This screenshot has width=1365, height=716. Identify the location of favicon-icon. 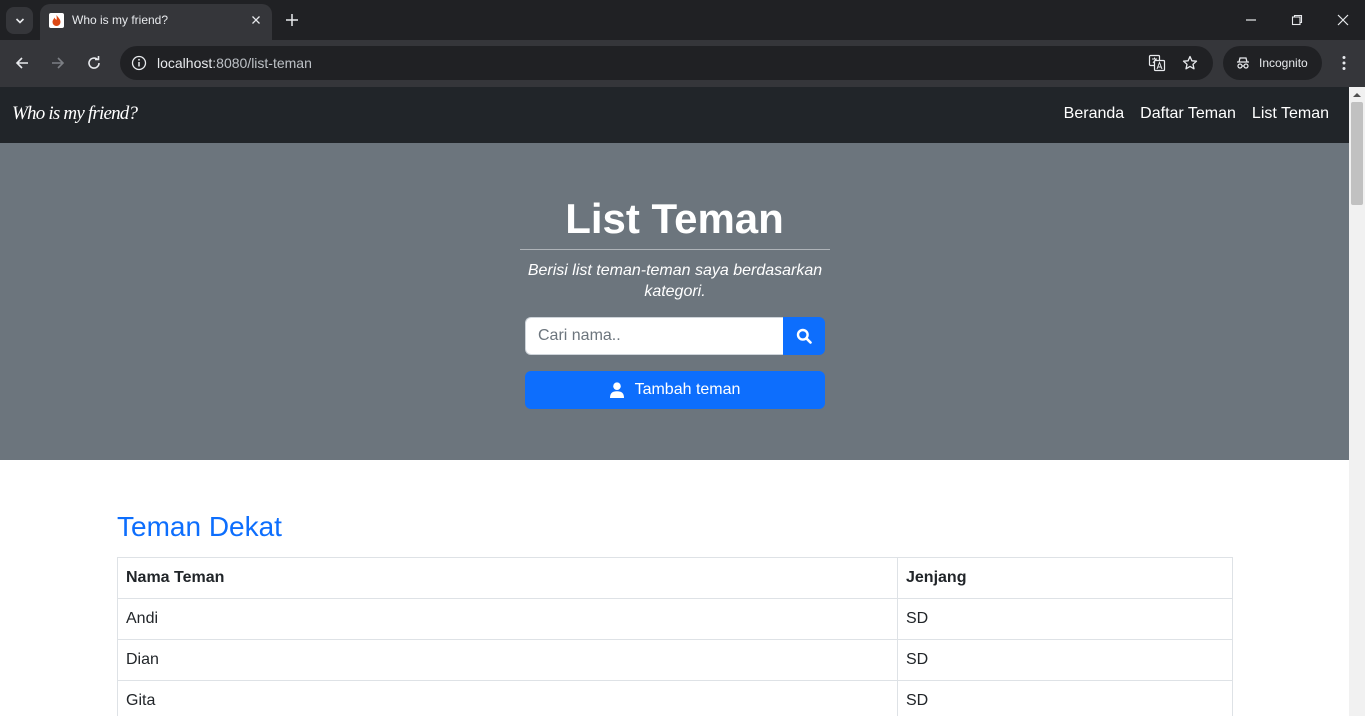
(56, 20).